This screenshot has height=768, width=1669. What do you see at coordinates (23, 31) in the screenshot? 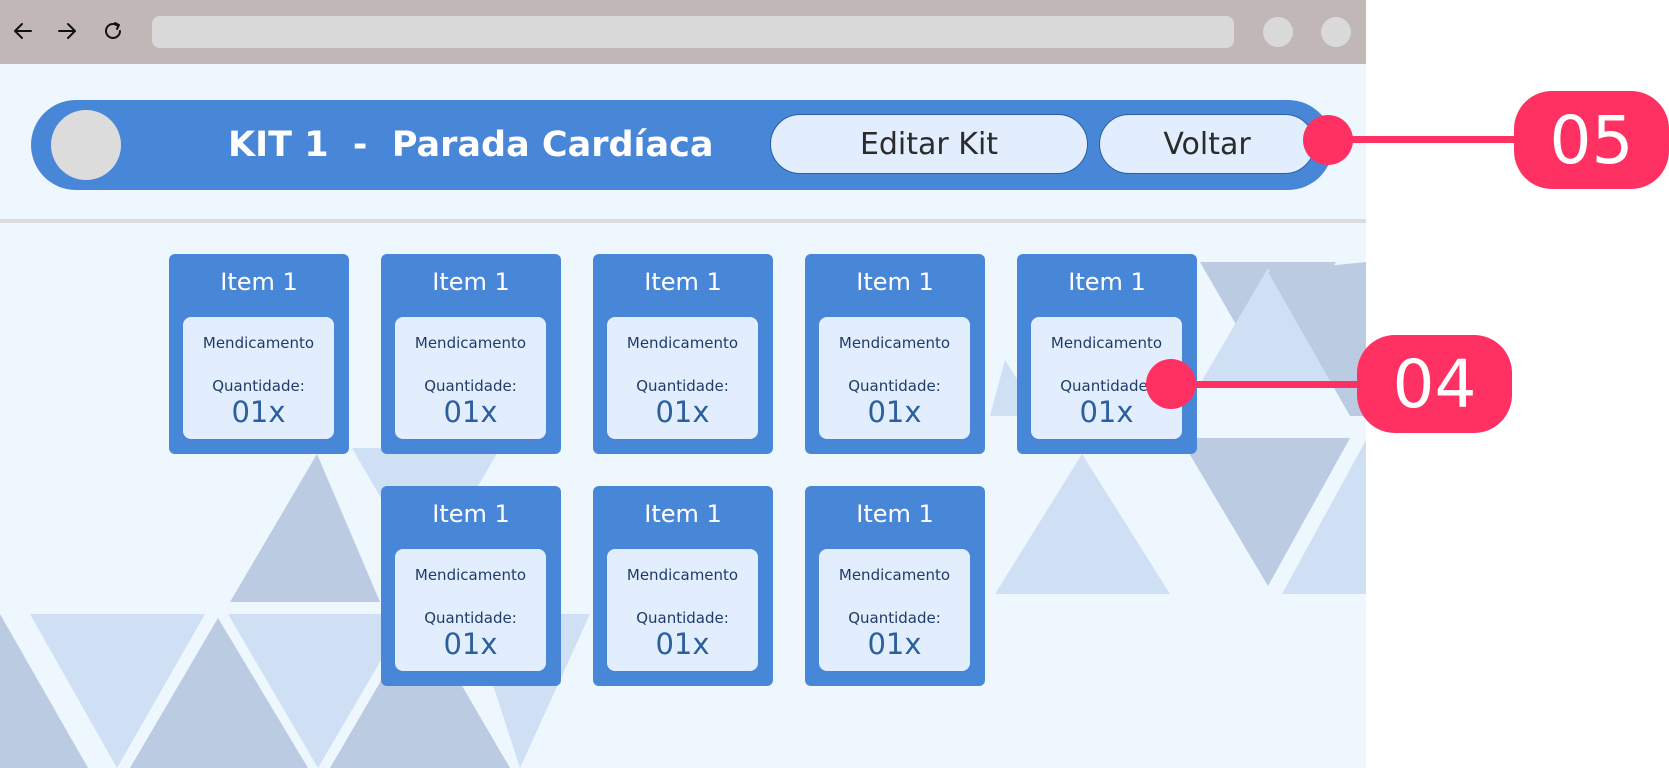
I see `arrow-left-icon` at bounding box center [23, 31].